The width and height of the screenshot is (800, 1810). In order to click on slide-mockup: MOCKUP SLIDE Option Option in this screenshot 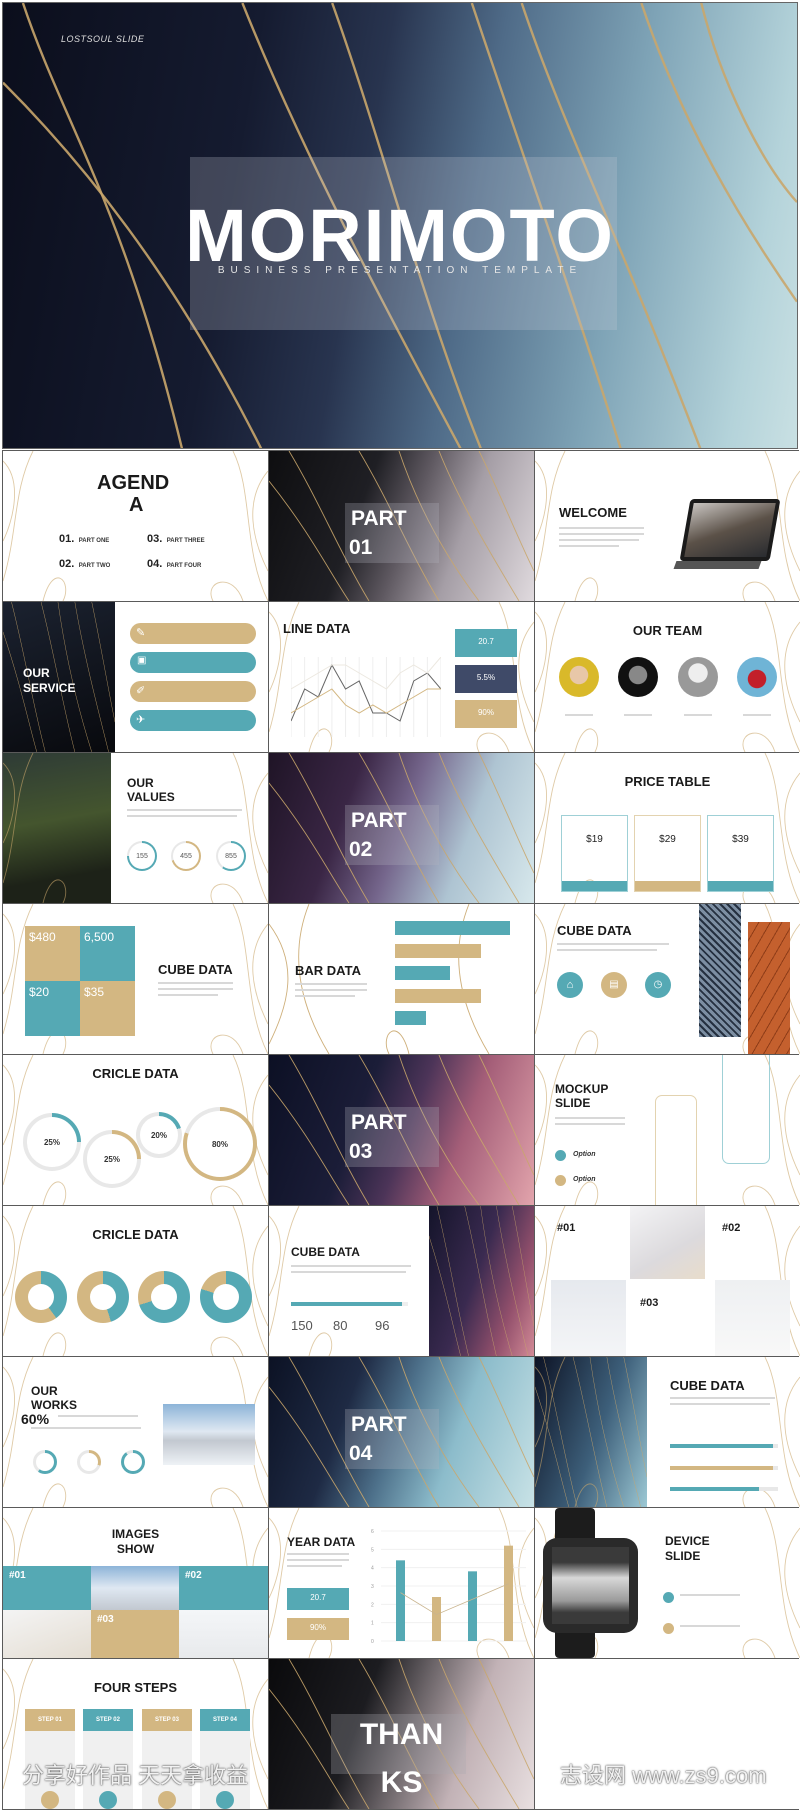, I will do `click(667, 1130)`.